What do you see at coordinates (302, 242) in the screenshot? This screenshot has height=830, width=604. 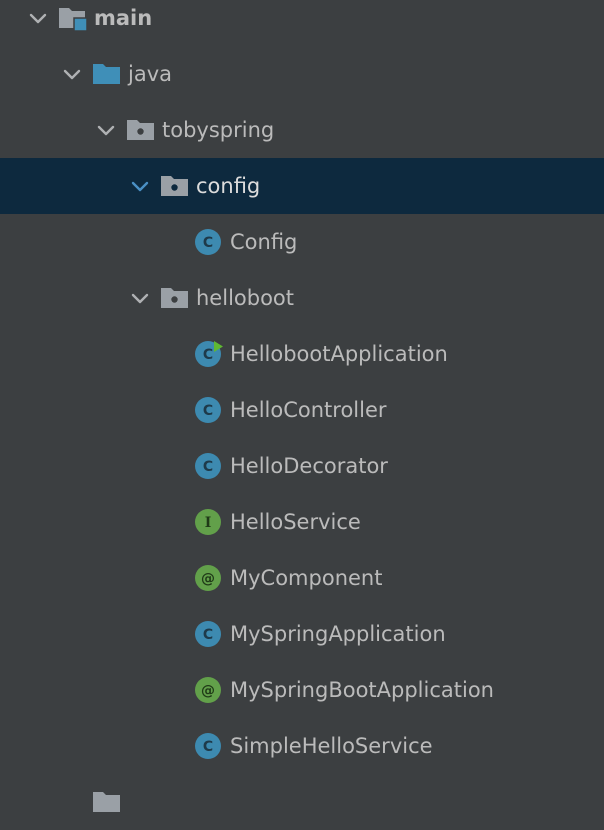 I see `tree-node-config-class: C Config` at bounding box center [302, 242].